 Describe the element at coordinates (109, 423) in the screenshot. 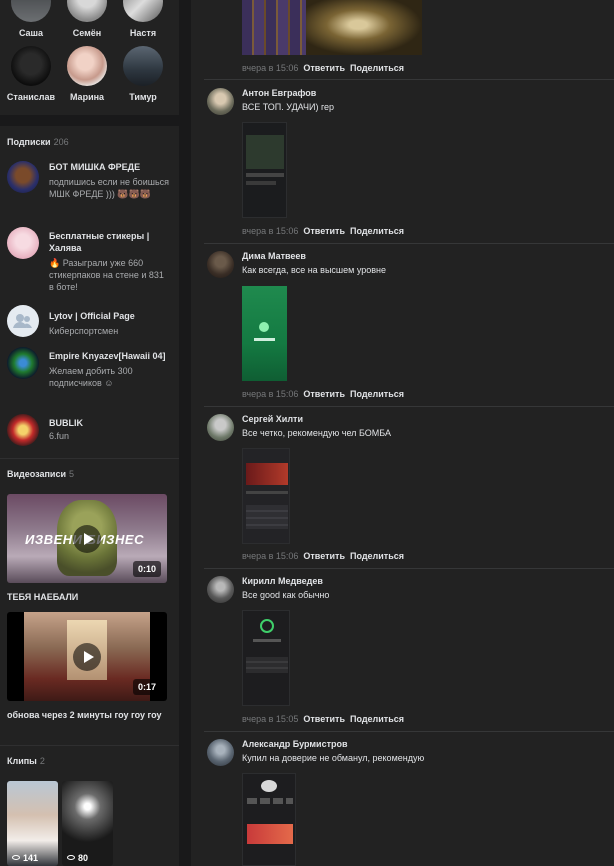

I see `subscription-name: BUBLIK` at that location.